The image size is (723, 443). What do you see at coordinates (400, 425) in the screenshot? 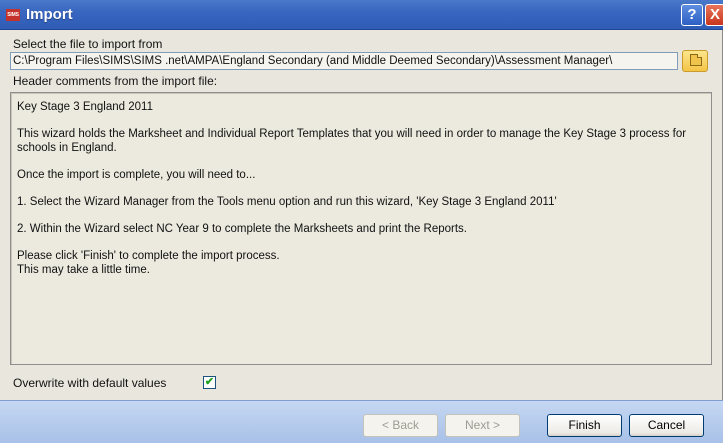
I see `back-button: < Back` at bounding box center [400, 425].